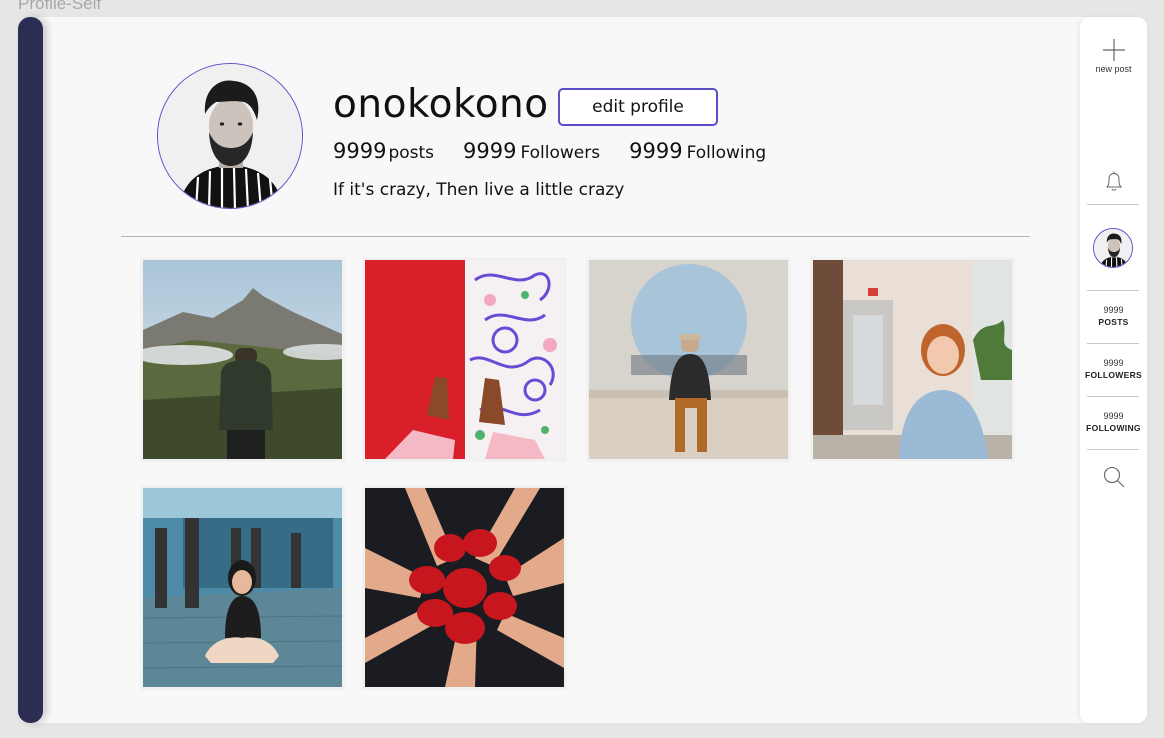 Image resolution: width=1164 pixels, height=738 pixels. I want to click on edit-profile-button: edit profile, so click(638, 107).